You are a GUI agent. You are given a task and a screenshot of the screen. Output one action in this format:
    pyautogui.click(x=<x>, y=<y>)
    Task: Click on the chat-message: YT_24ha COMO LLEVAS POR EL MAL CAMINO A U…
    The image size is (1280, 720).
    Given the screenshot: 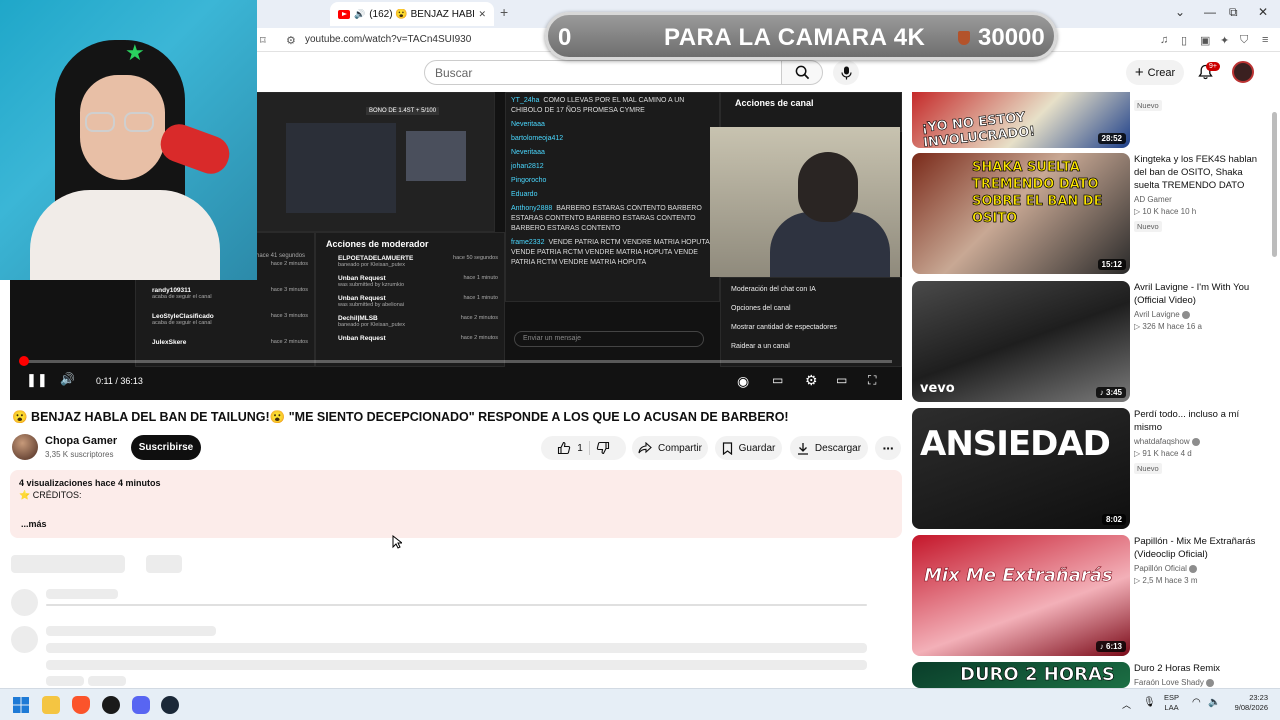 What is the action you would take?
    pyautogui.click(x=612, y=106)
    